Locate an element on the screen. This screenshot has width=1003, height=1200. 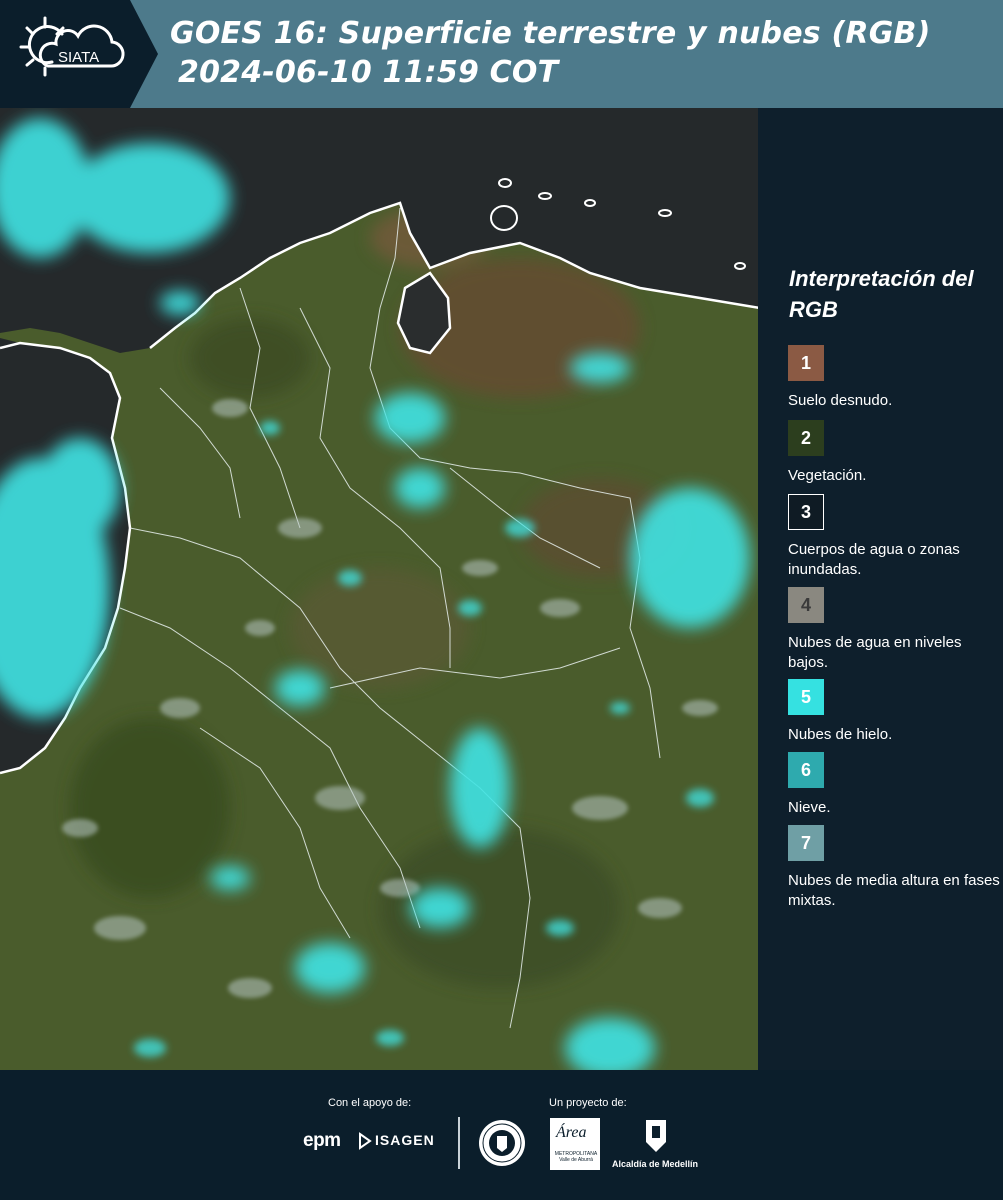
legend-item-ice-clouds: 5 Nubes de hielo. is located at coordinates (894, 712).